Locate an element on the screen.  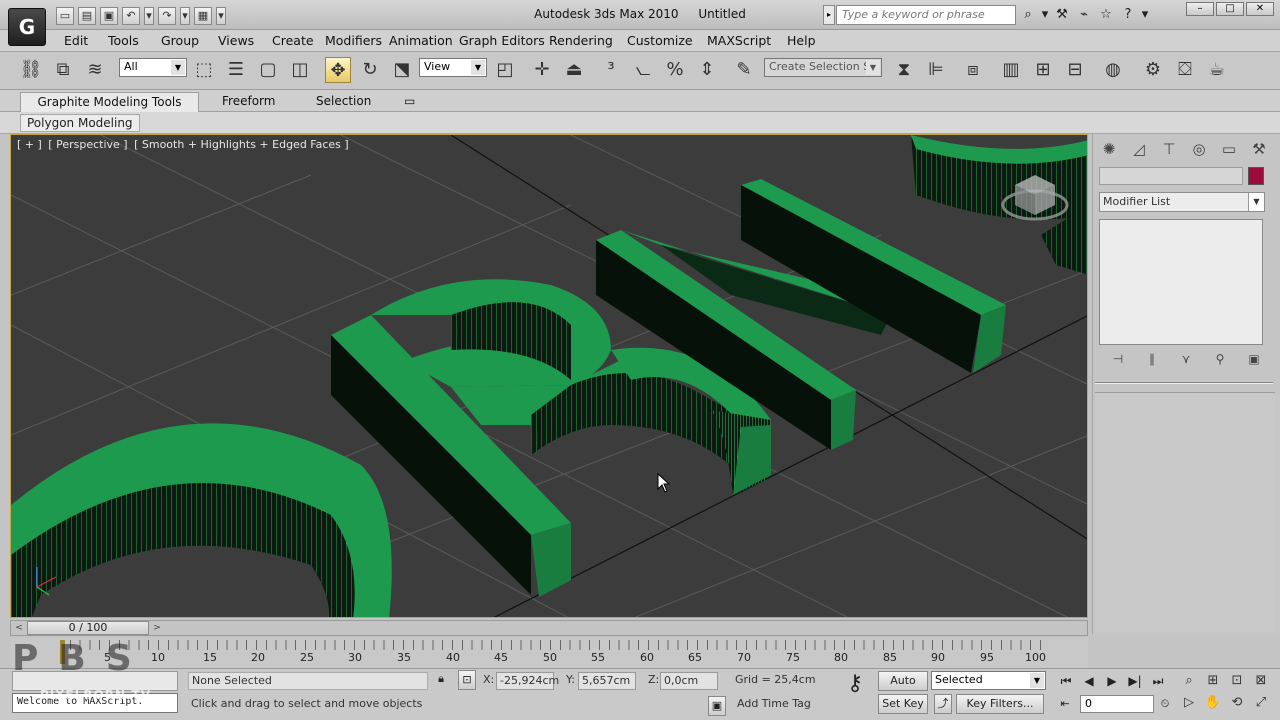
snaps-toggle-icon: ³ is located at coordinates (611, 70).